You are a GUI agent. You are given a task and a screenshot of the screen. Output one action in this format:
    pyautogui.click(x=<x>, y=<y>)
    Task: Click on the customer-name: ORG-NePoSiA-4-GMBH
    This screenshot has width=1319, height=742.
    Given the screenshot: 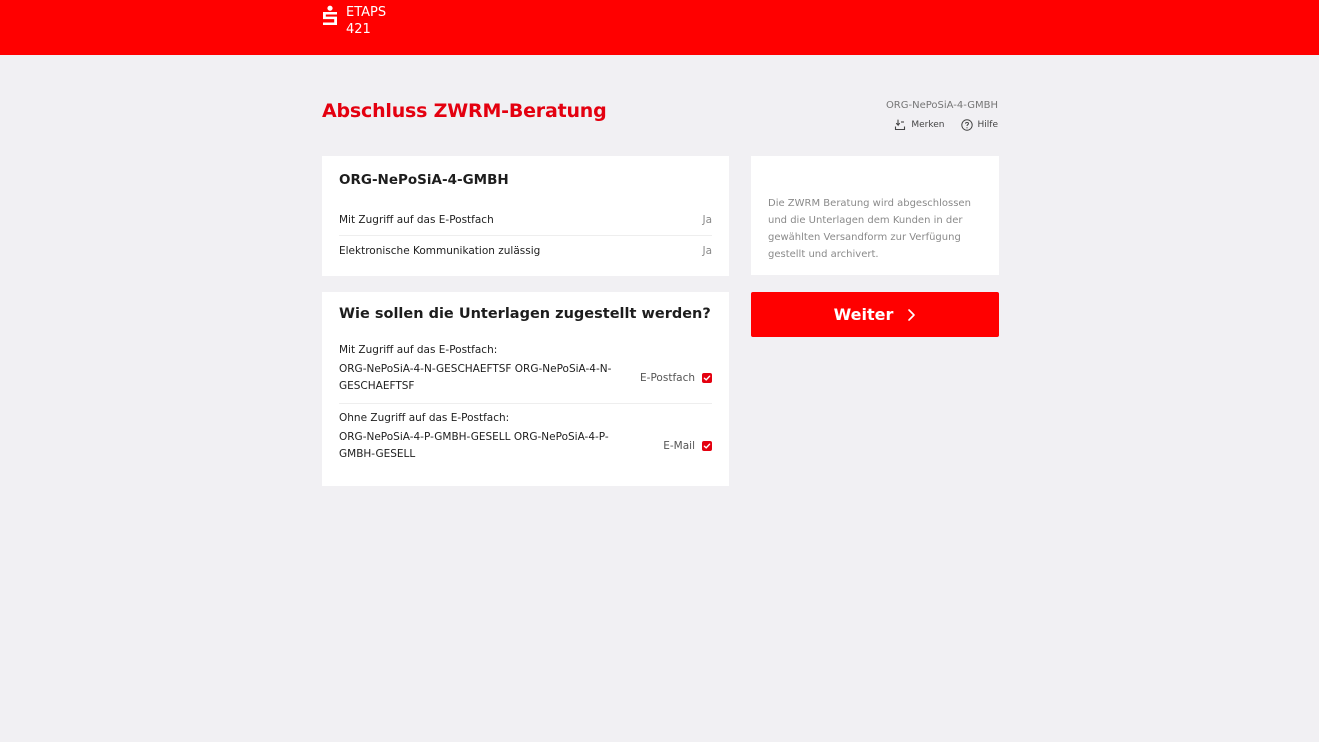 What is the action you would take?
    pyautogui.click(x=941, y=105)
    